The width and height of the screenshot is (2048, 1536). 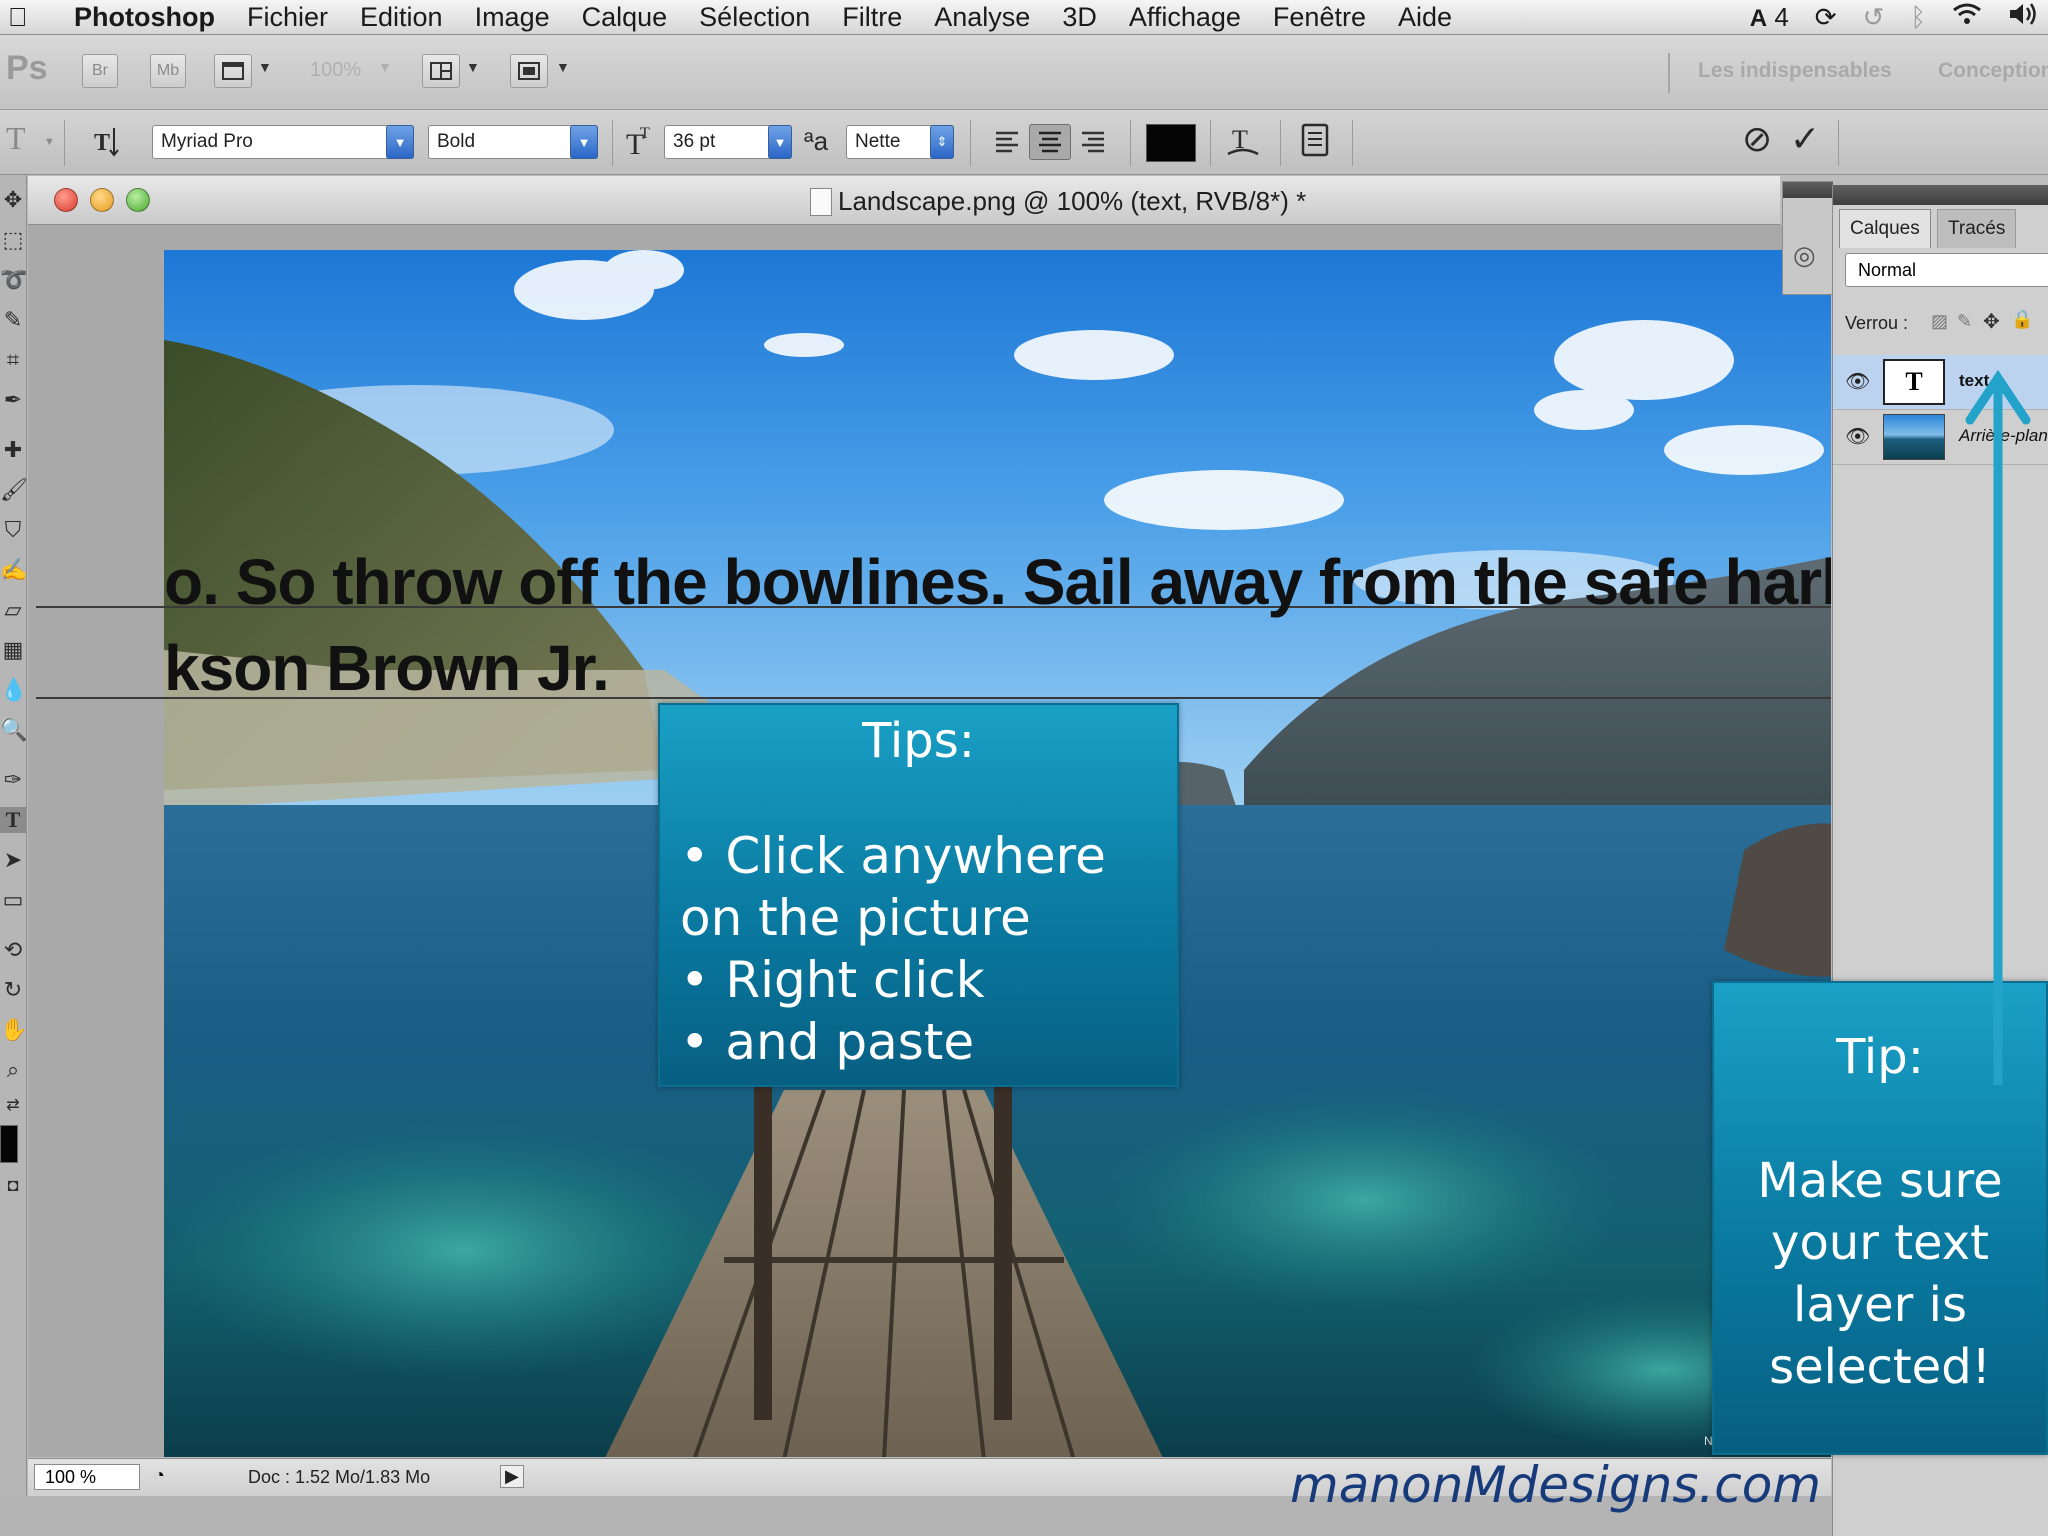 What do you see at coordinates (1092, 142) in the screenshot?
I see `align-right-icon` at bounding box center [1092, 142].